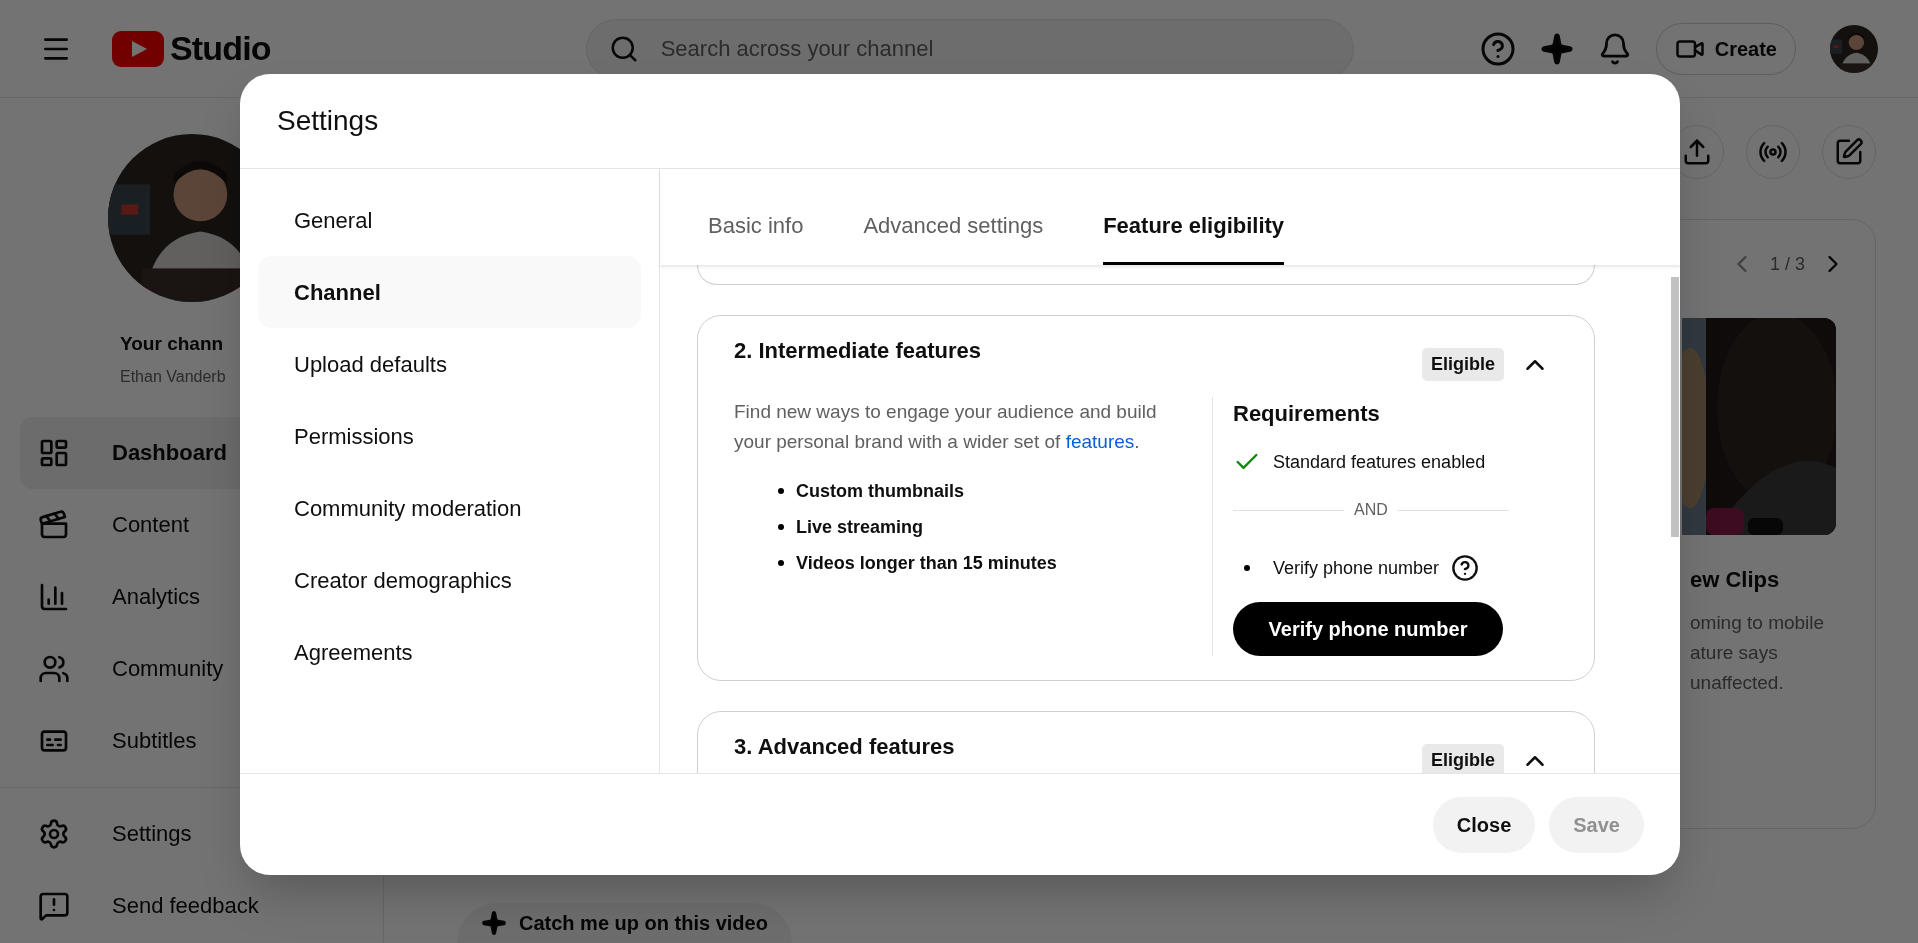  What do you see at coordinates (1371, 510) in the screenshot?
I see `separator-text: AND` at bounding box center [1371, 510].